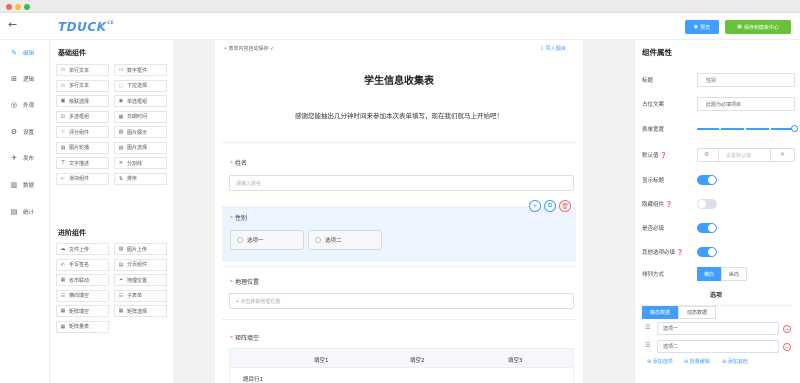 This screenshot has width=800, height=383. What do you see at coordinates (550, 206) in the screenshot?
I see `copy-field-icon: ⧉` at bounding box center [550, 206].